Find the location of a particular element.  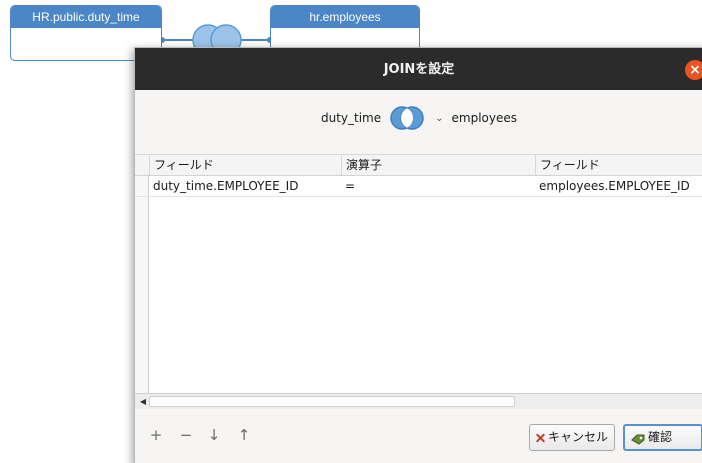

confirm-icon is located at coordinates (638, 439).